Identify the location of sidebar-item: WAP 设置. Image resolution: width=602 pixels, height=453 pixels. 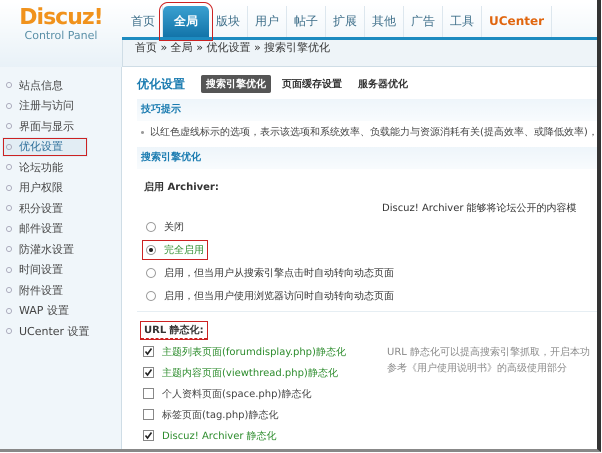
(60, 310).